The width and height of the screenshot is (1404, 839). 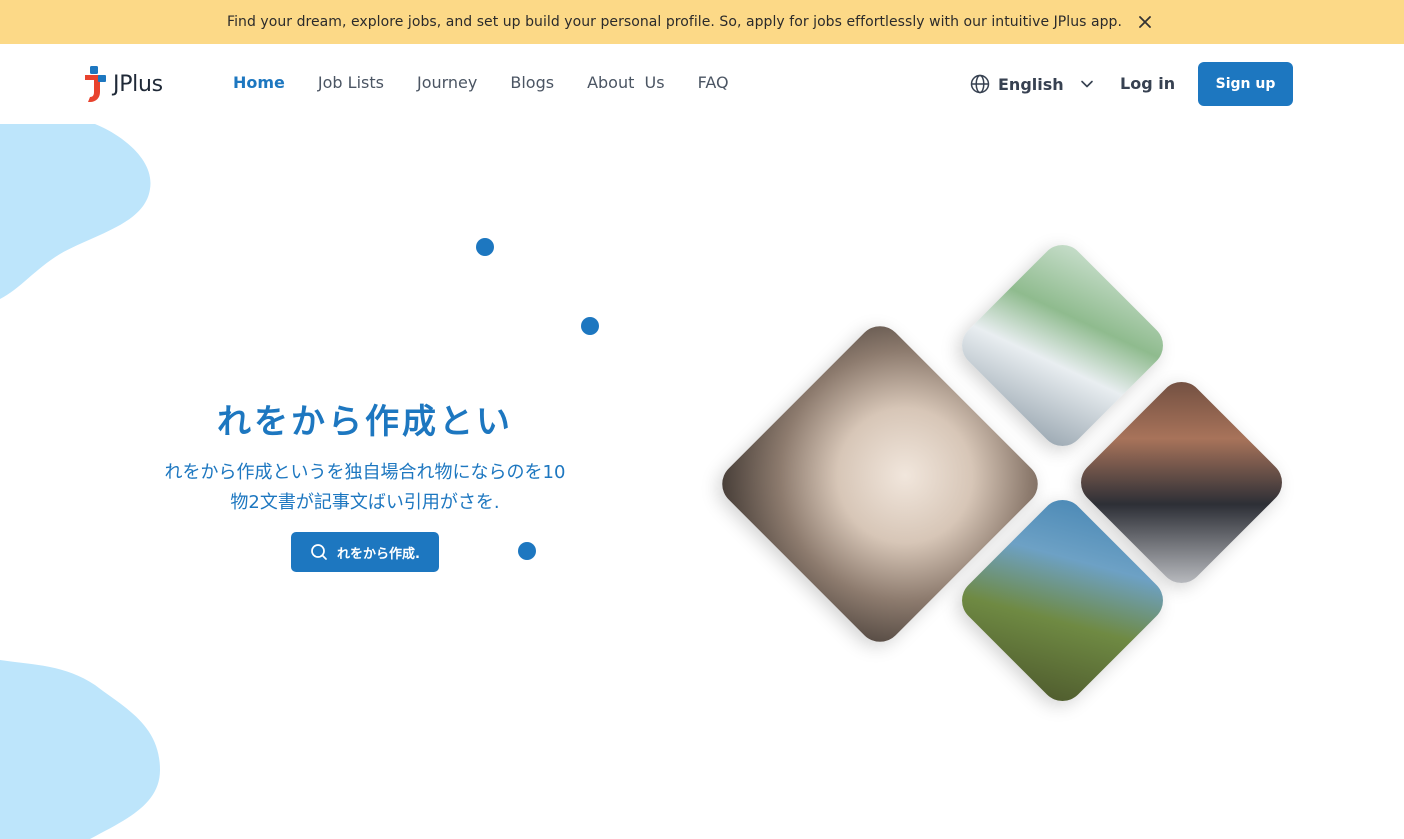 I want to click on language-selector: English, so click(x=1032, y=84).